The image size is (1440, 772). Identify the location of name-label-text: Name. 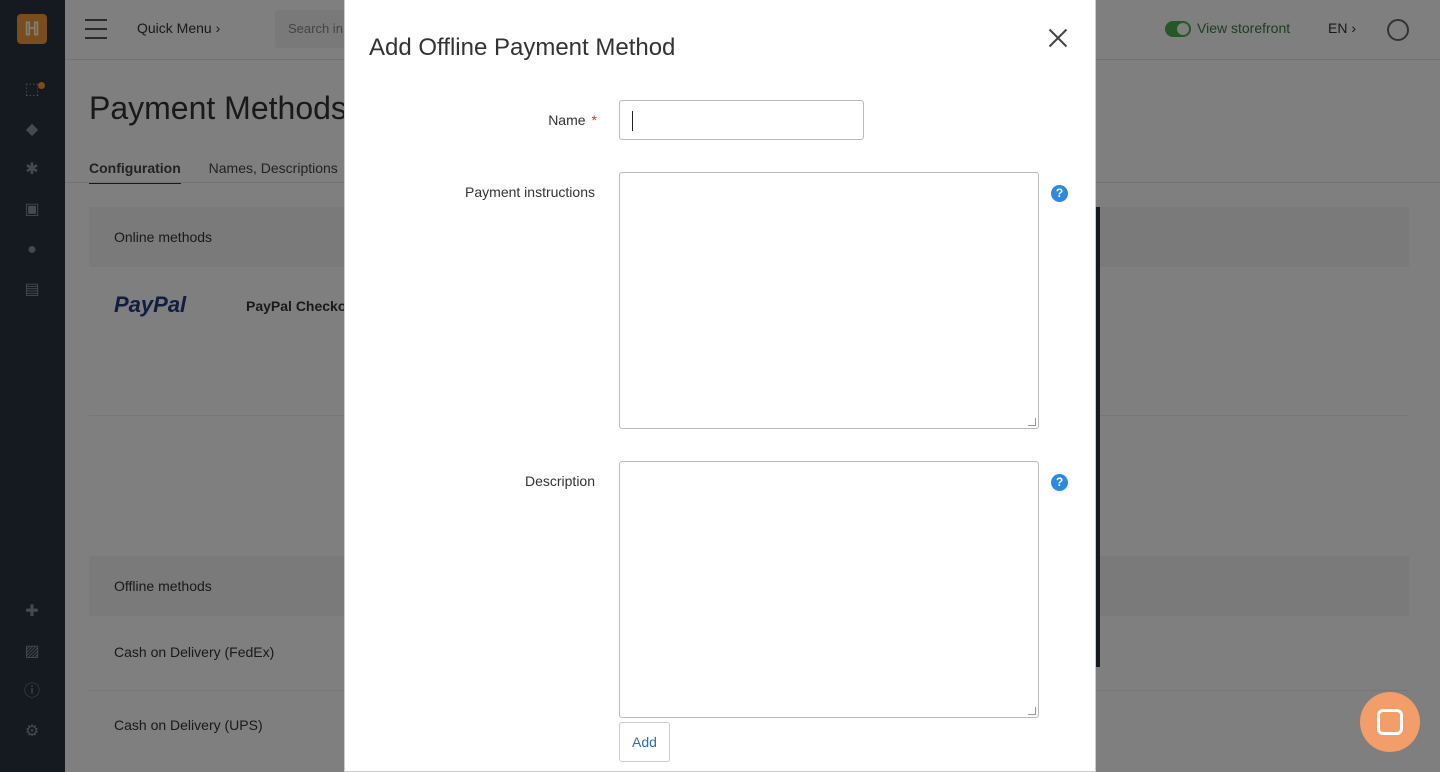
(567, 120).